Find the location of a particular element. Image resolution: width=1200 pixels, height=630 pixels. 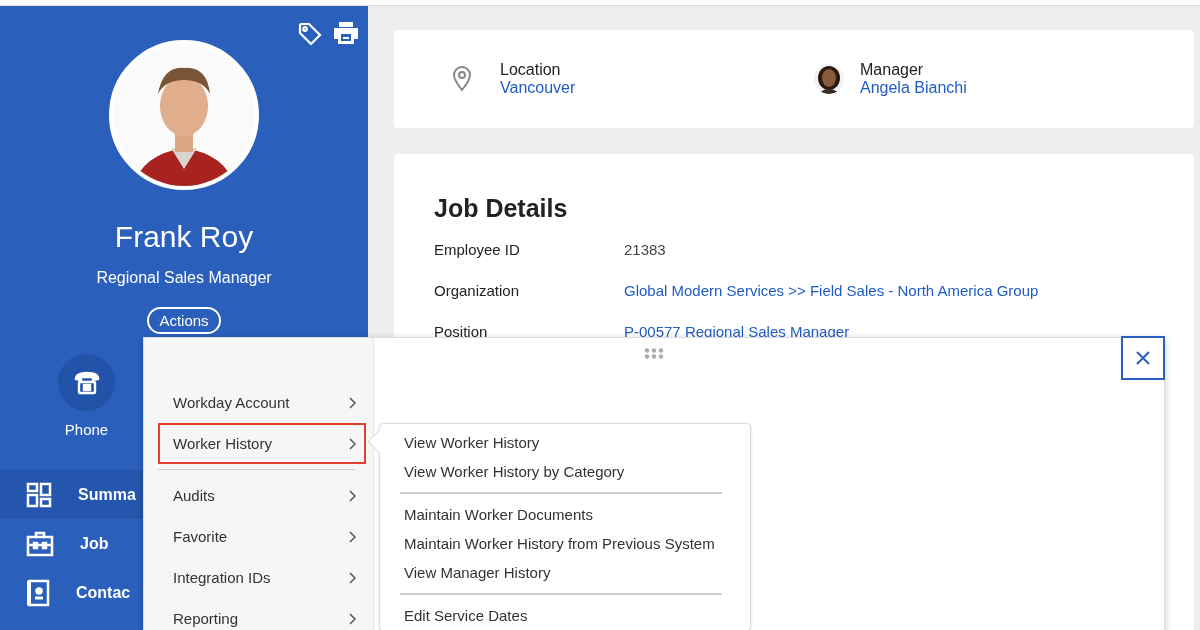

field-label: Position is located at coordinates (461, 332).